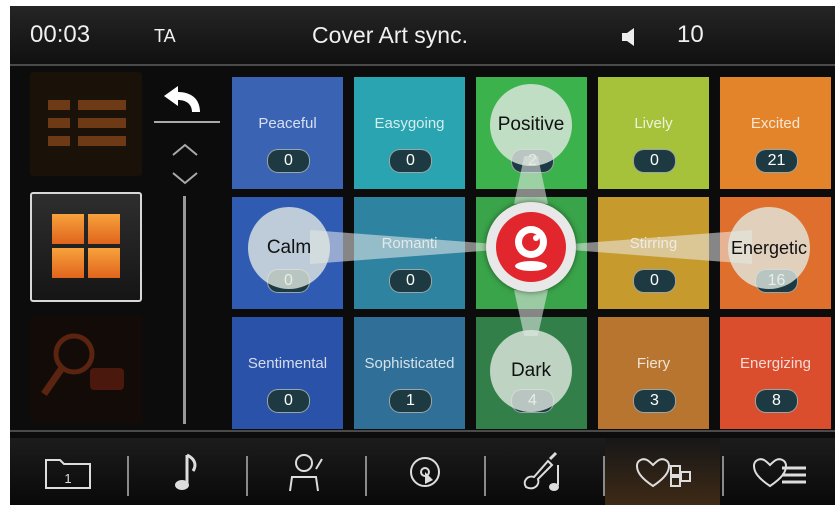 This screenshot has width=839, height=507. Describe the element at coordinates (541, 471) in the screenshot. I see `genre-guitar-icon` at that location.